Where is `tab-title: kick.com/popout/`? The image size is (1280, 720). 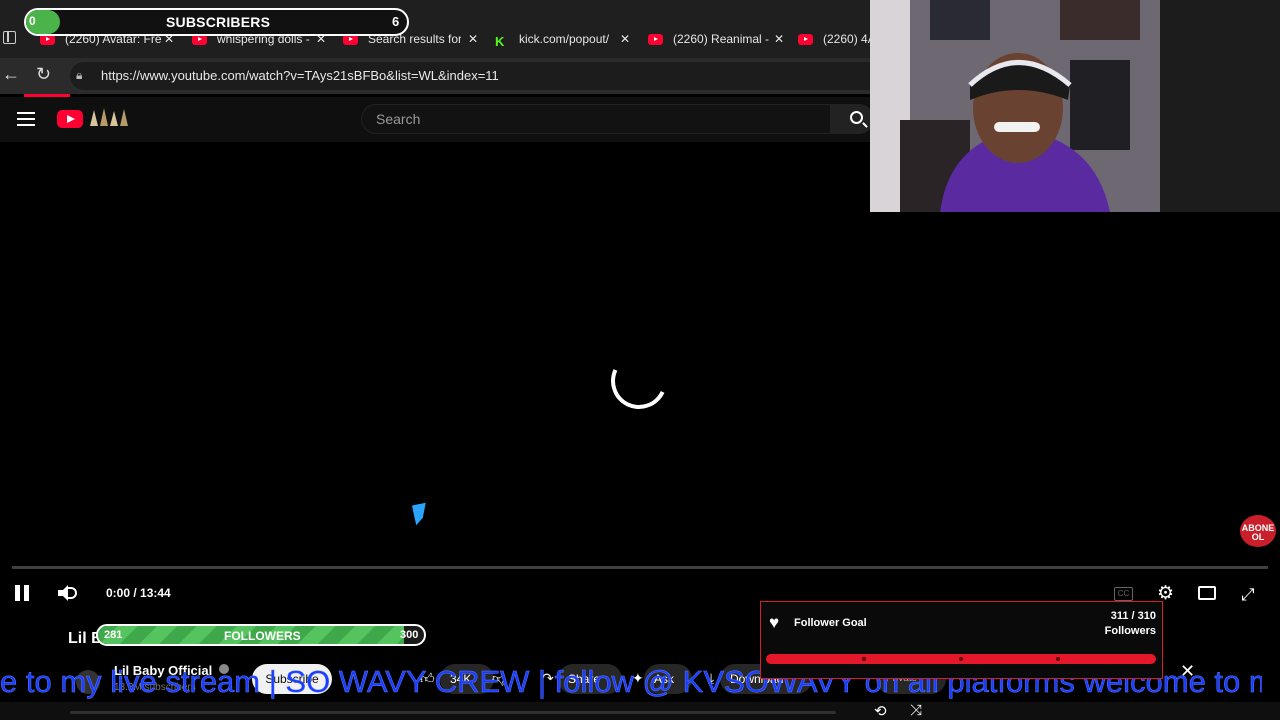
tab-title: kick.com/popout/ is located at coordinates (564, 39).